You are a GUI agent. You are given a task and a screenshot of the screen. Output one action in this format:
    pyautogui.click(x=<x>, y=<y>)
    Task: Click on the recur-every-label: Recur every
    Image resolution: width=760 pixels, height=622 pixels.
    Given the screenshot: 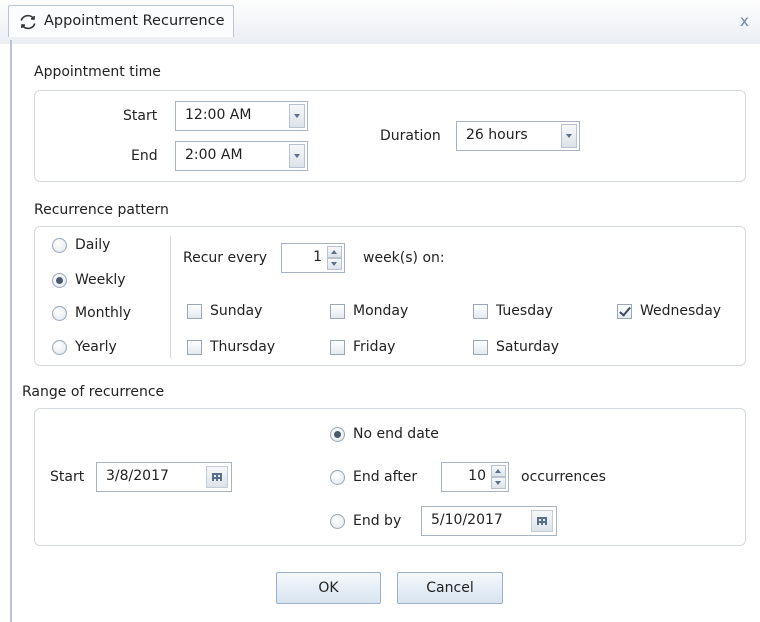 What is the action you would take?
    pyautogui.click(x=225, y=258)
    